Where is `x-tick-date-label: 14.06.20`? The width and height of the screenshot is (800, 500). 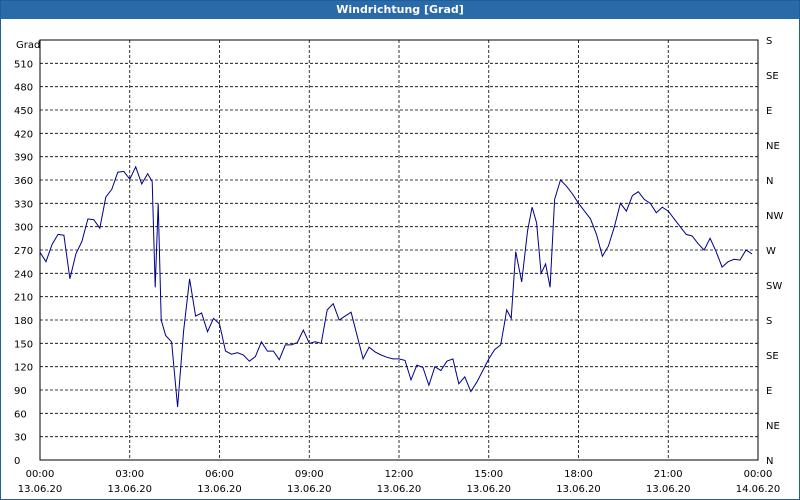
x-tick-date-label: 14.06.20 is located at coordinates (758, 489).